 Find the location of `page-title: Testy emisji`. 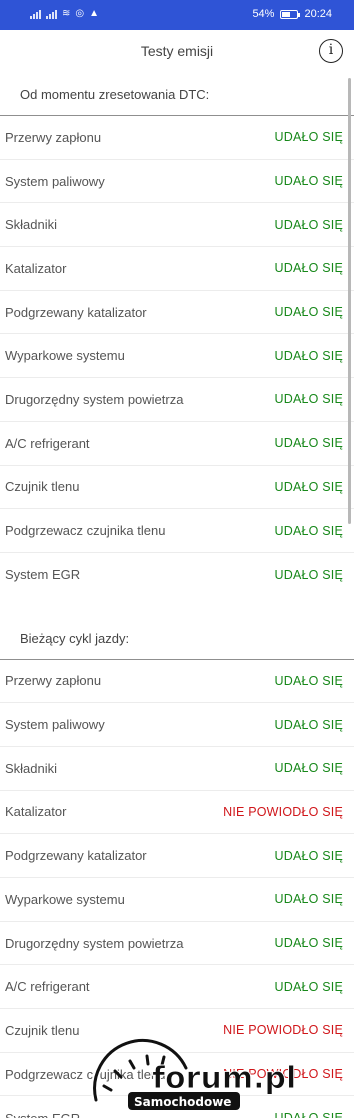

page-title: Testy emisji is located at coordinates (177, 51).